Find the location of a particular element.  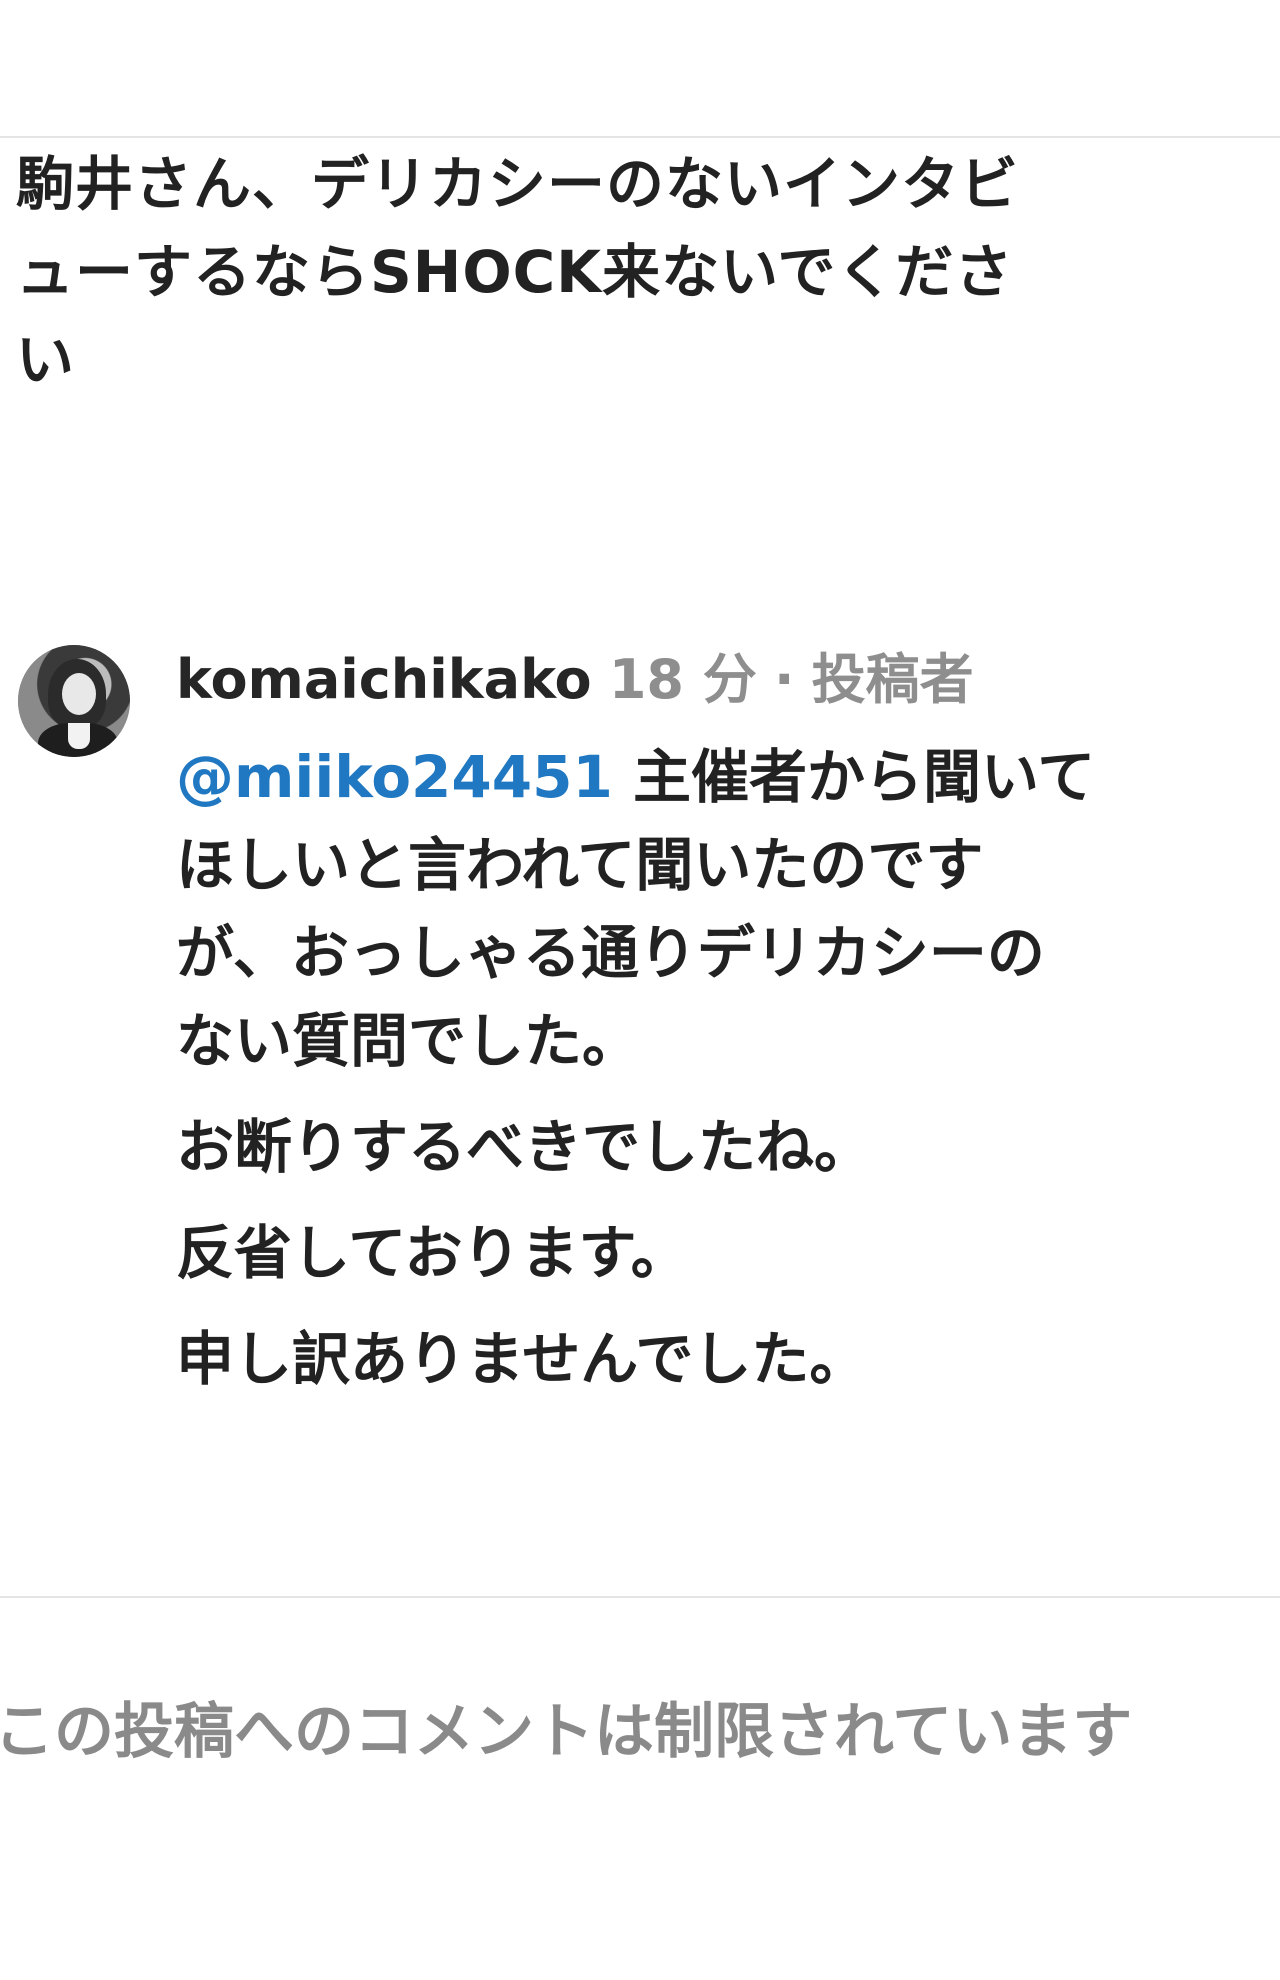

username-link: komaichikako is located at coordinates (384, 679).